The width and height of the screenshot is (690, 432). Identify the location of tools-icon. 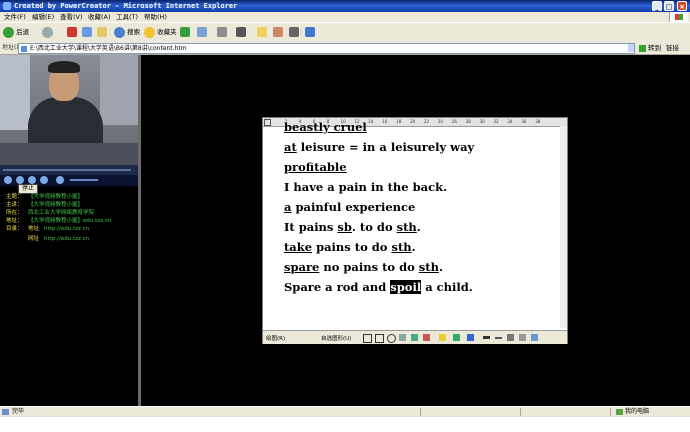
(310, 32).